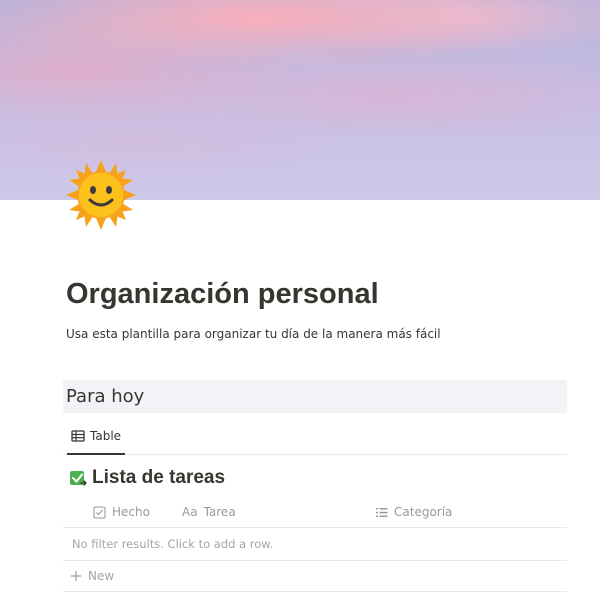  Describe the element at coordinates (423, 512) in the screenshot. I see `column-label-categoria: Categoría` at that location.